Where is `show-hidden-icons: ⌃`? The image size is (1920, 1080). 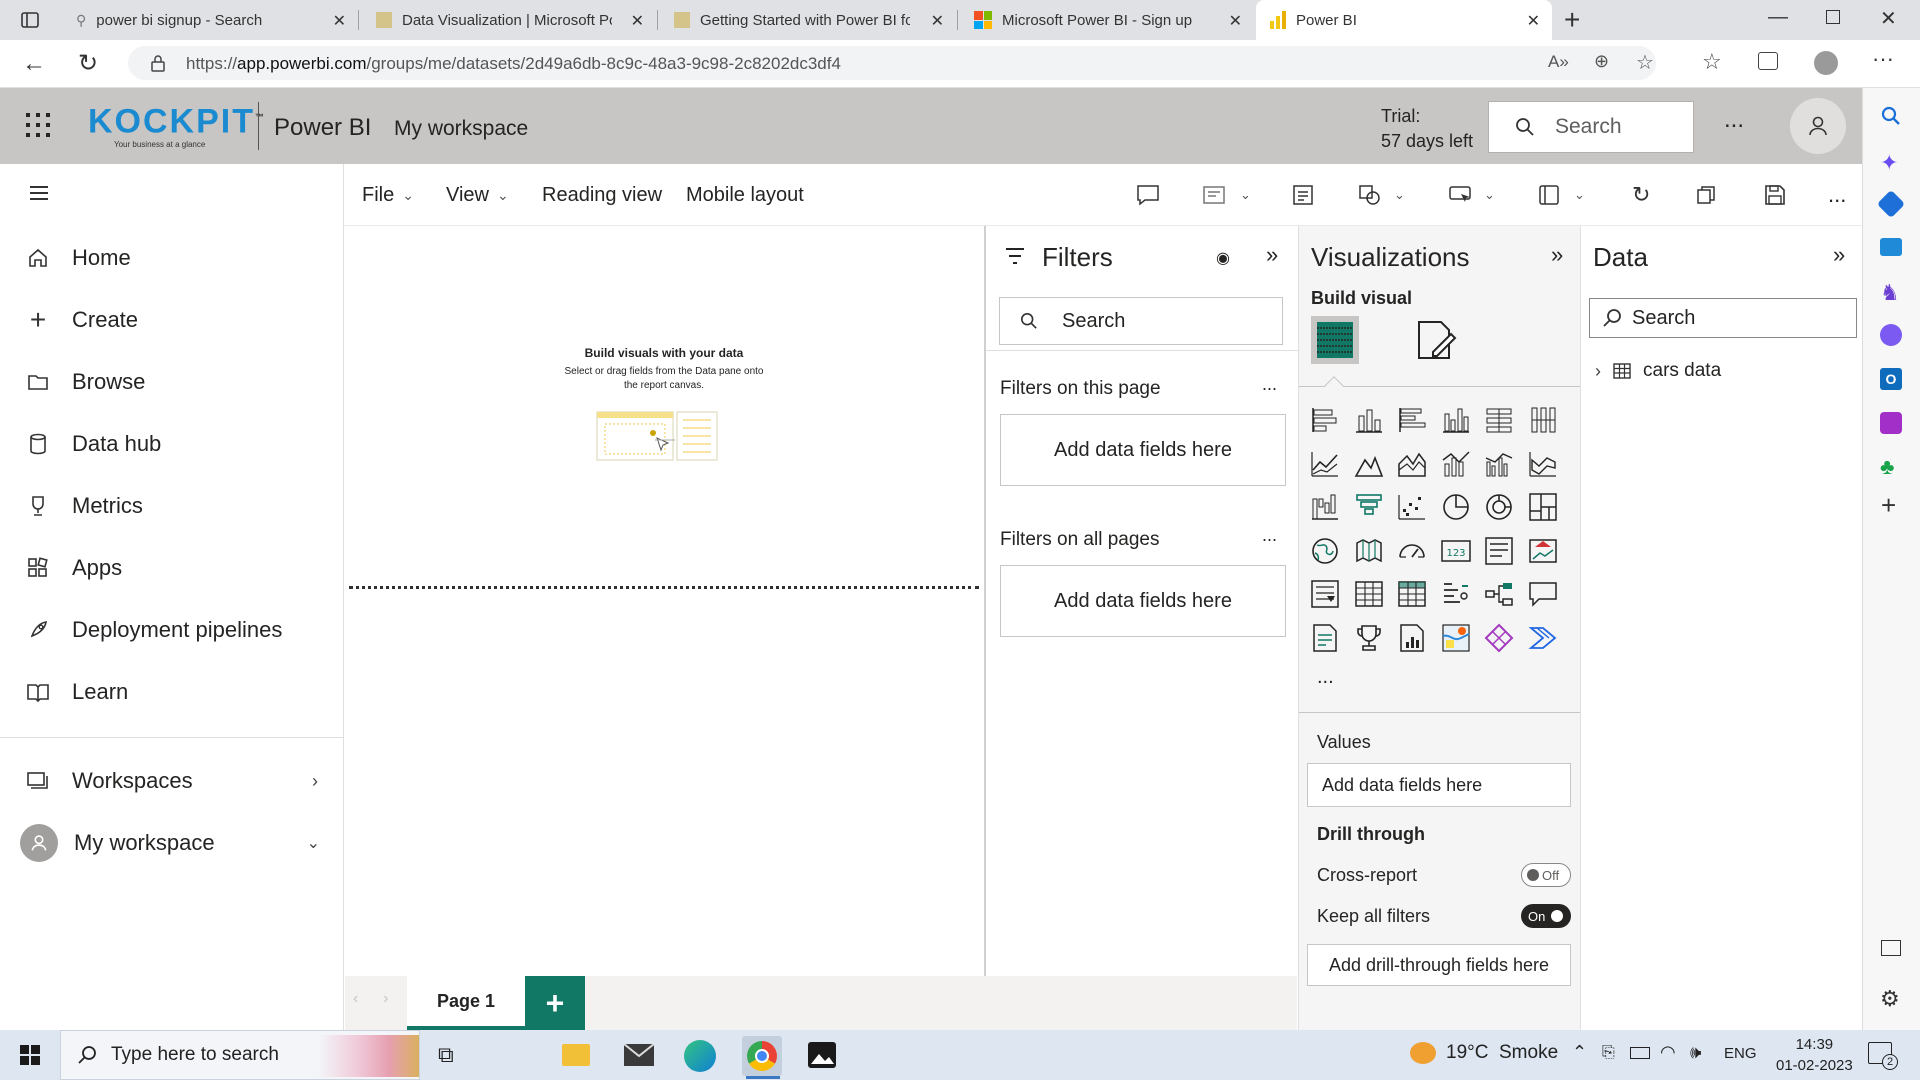
show-hidden-icons: ⌃ is located at coordinates (1579, 1052).